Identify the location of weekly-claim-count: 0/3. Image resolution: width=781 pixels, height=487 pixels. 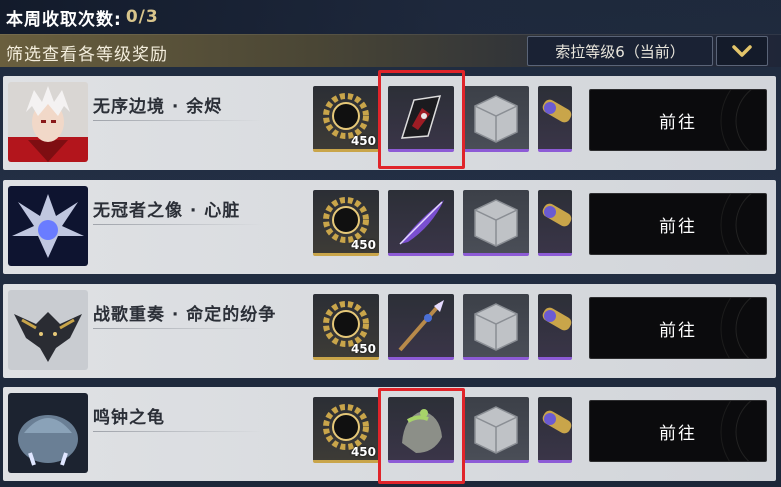
(142, 17).